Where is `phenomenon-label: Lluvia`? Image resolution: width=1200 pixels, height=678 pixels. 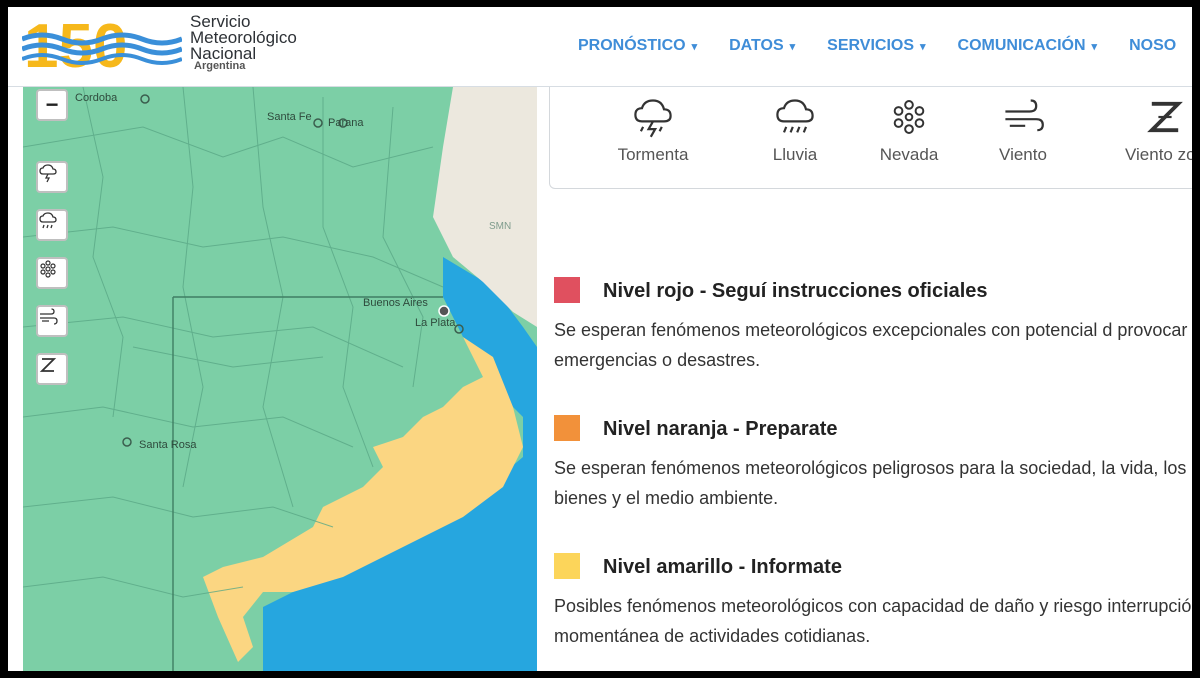 phenomenon-label: Lluvia is located at coordinates (795, 154).